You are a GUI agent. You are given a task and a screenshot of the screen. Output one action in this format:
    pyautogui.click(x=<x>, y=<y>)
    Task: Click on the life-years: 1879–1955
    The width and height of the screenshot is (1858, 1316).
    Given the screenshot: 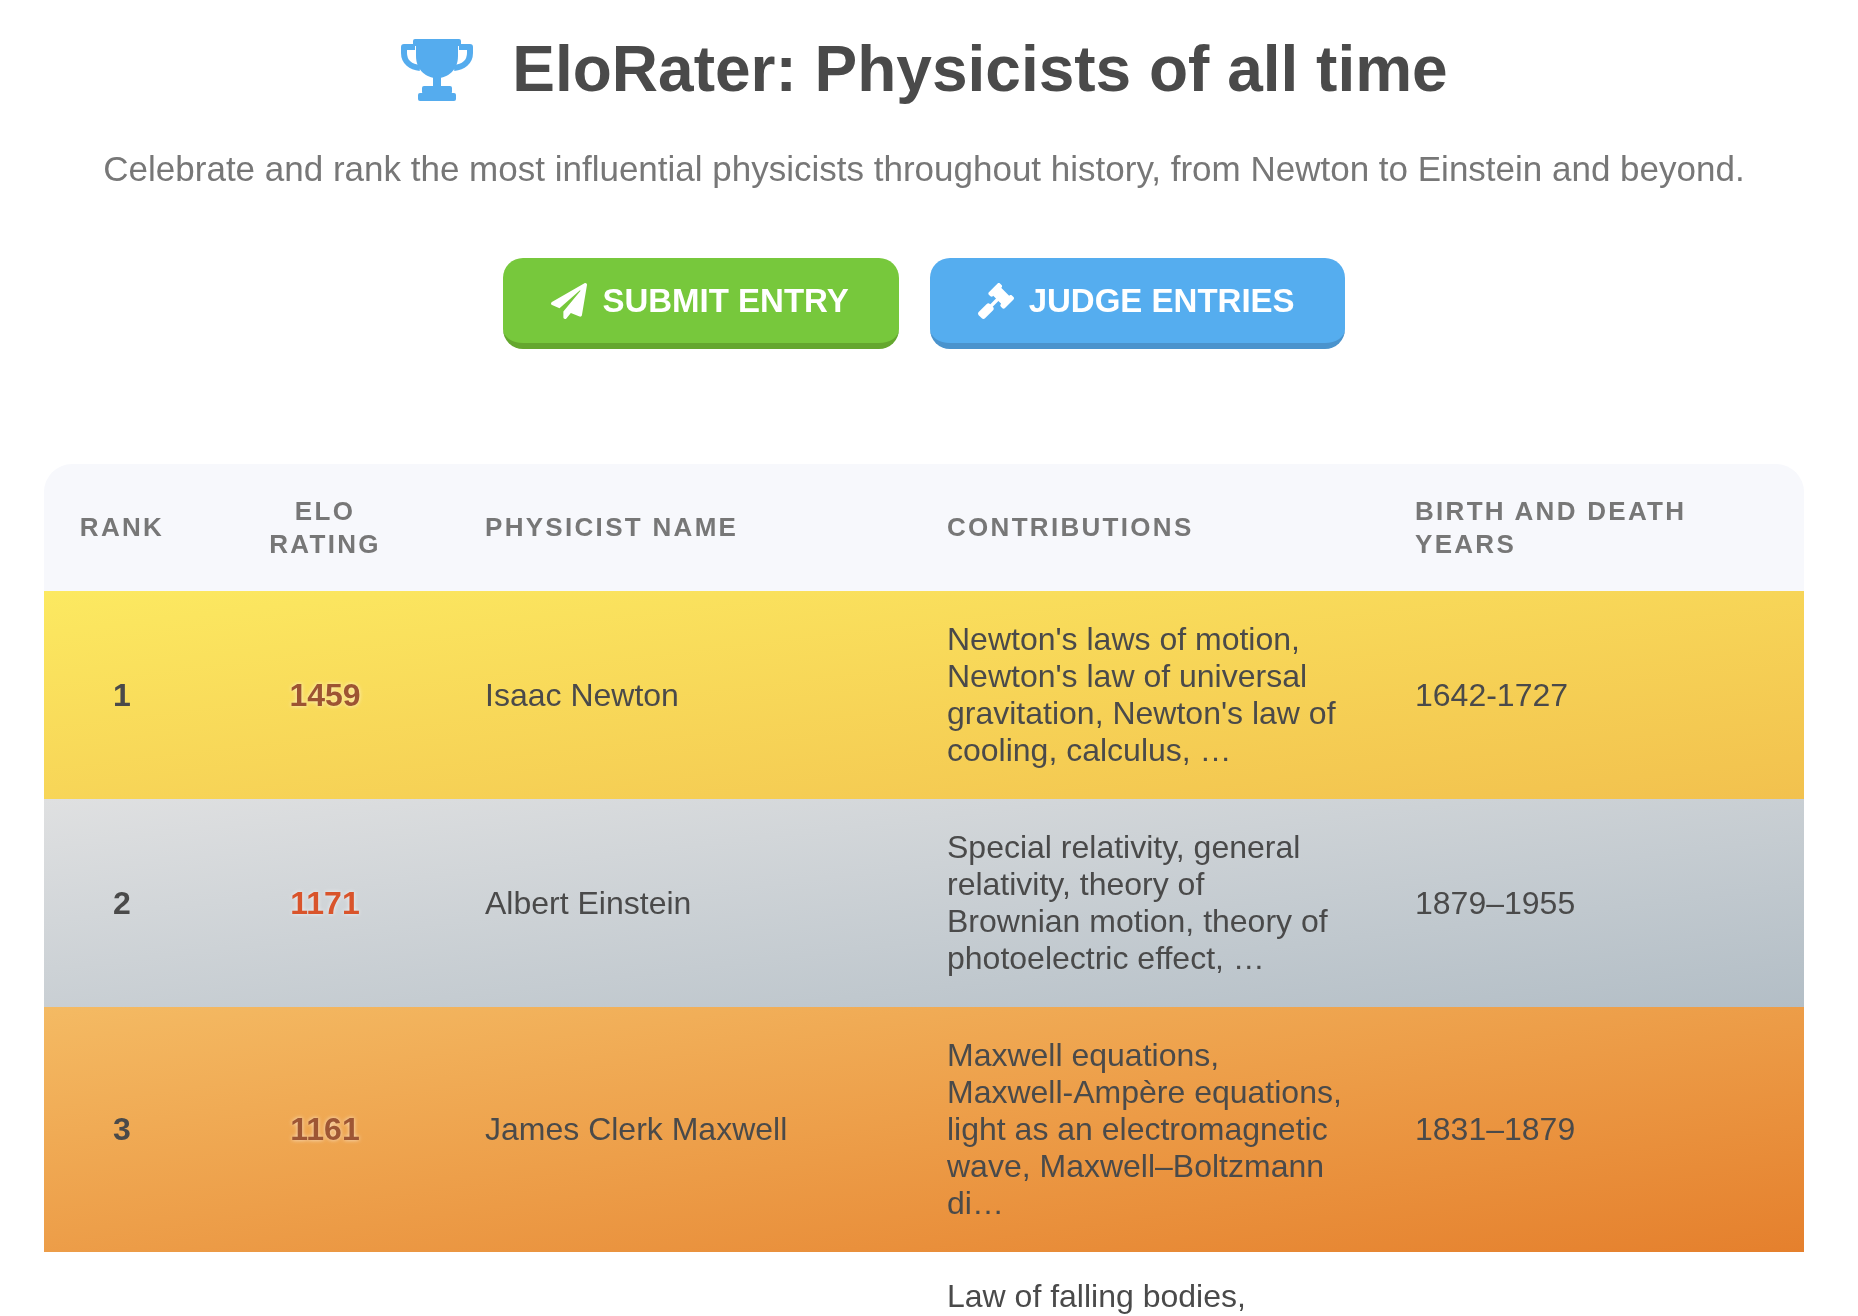 What is the action you would take?
    pyautogui.click(x=1495, y=903)
    